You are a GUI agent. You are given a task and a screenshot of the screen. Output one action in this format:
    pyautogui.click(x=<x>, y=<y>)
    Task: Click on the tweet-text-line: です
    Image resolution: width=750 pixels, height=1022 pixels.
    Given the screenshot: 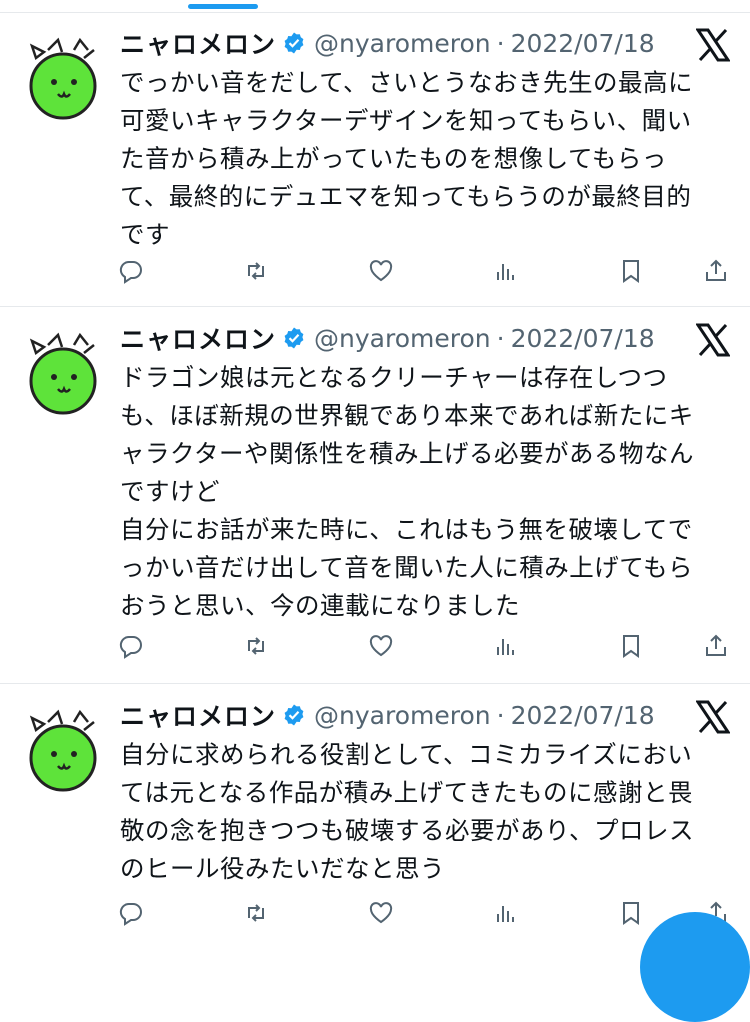 What is the action you would take?
    pyautogui.click(x=145, y=234)
    